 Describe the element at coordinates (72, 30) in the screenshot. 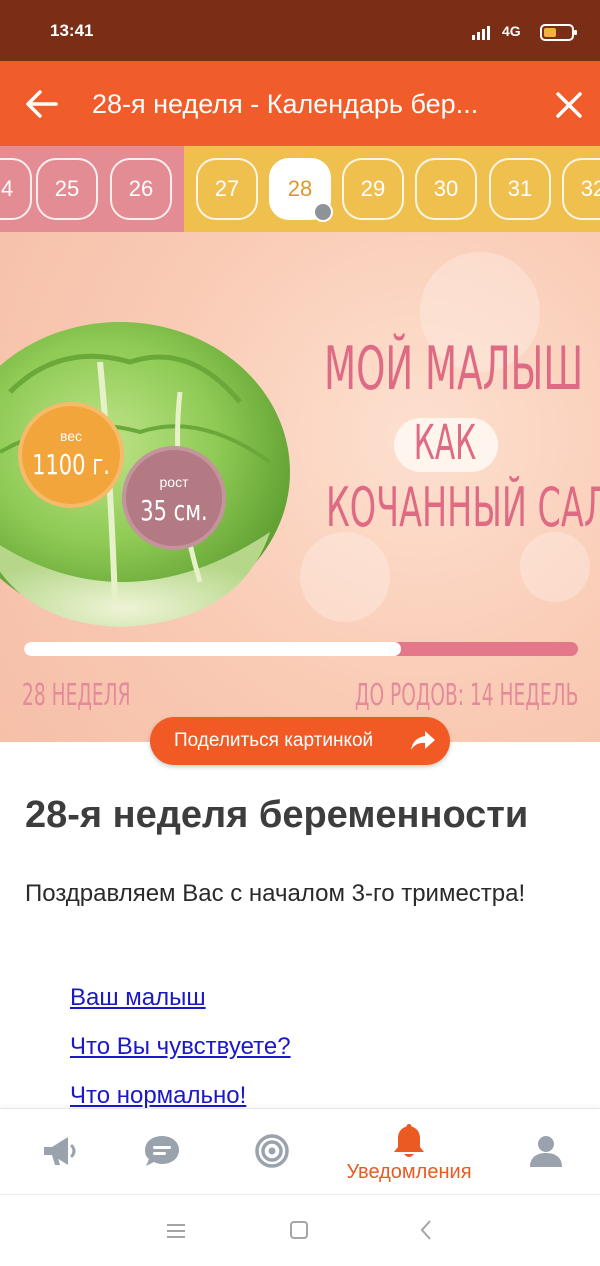

I see `status-time: 13:41` at that location.